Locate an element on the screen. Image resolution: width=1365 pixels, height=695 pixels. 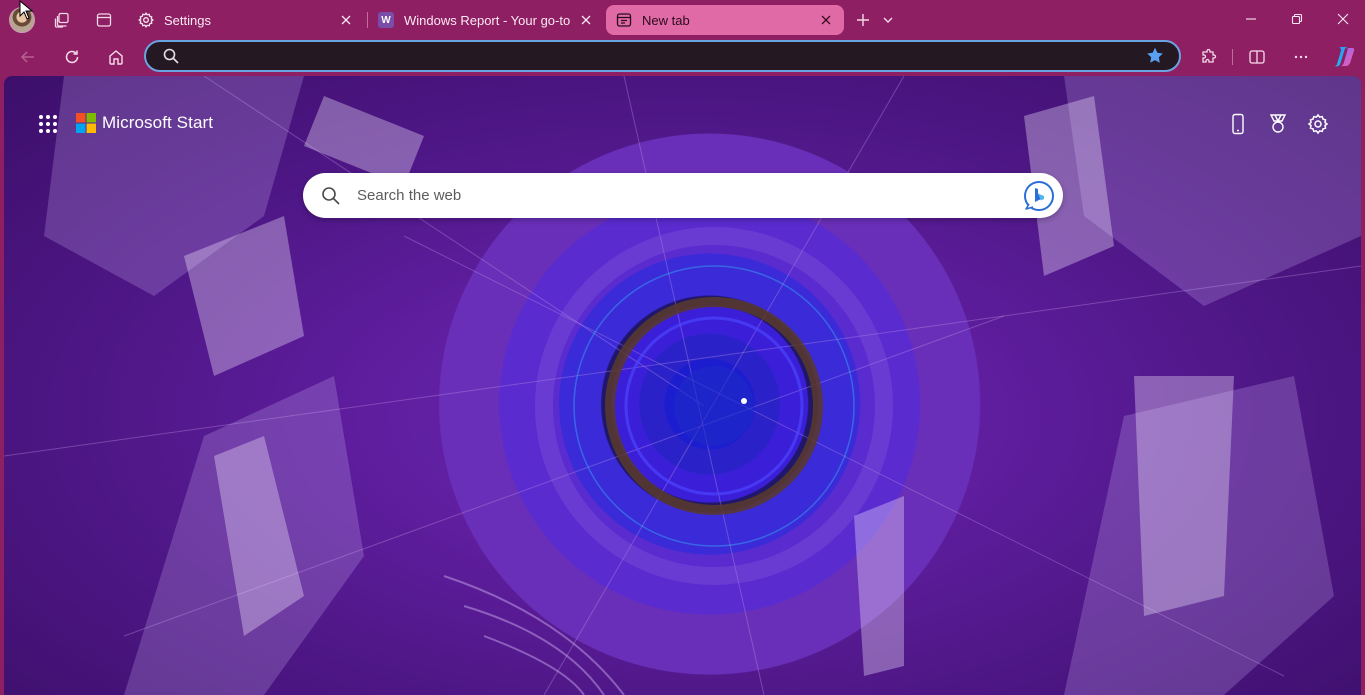
tab-settings: Settings is located at coordinates (246, 20).